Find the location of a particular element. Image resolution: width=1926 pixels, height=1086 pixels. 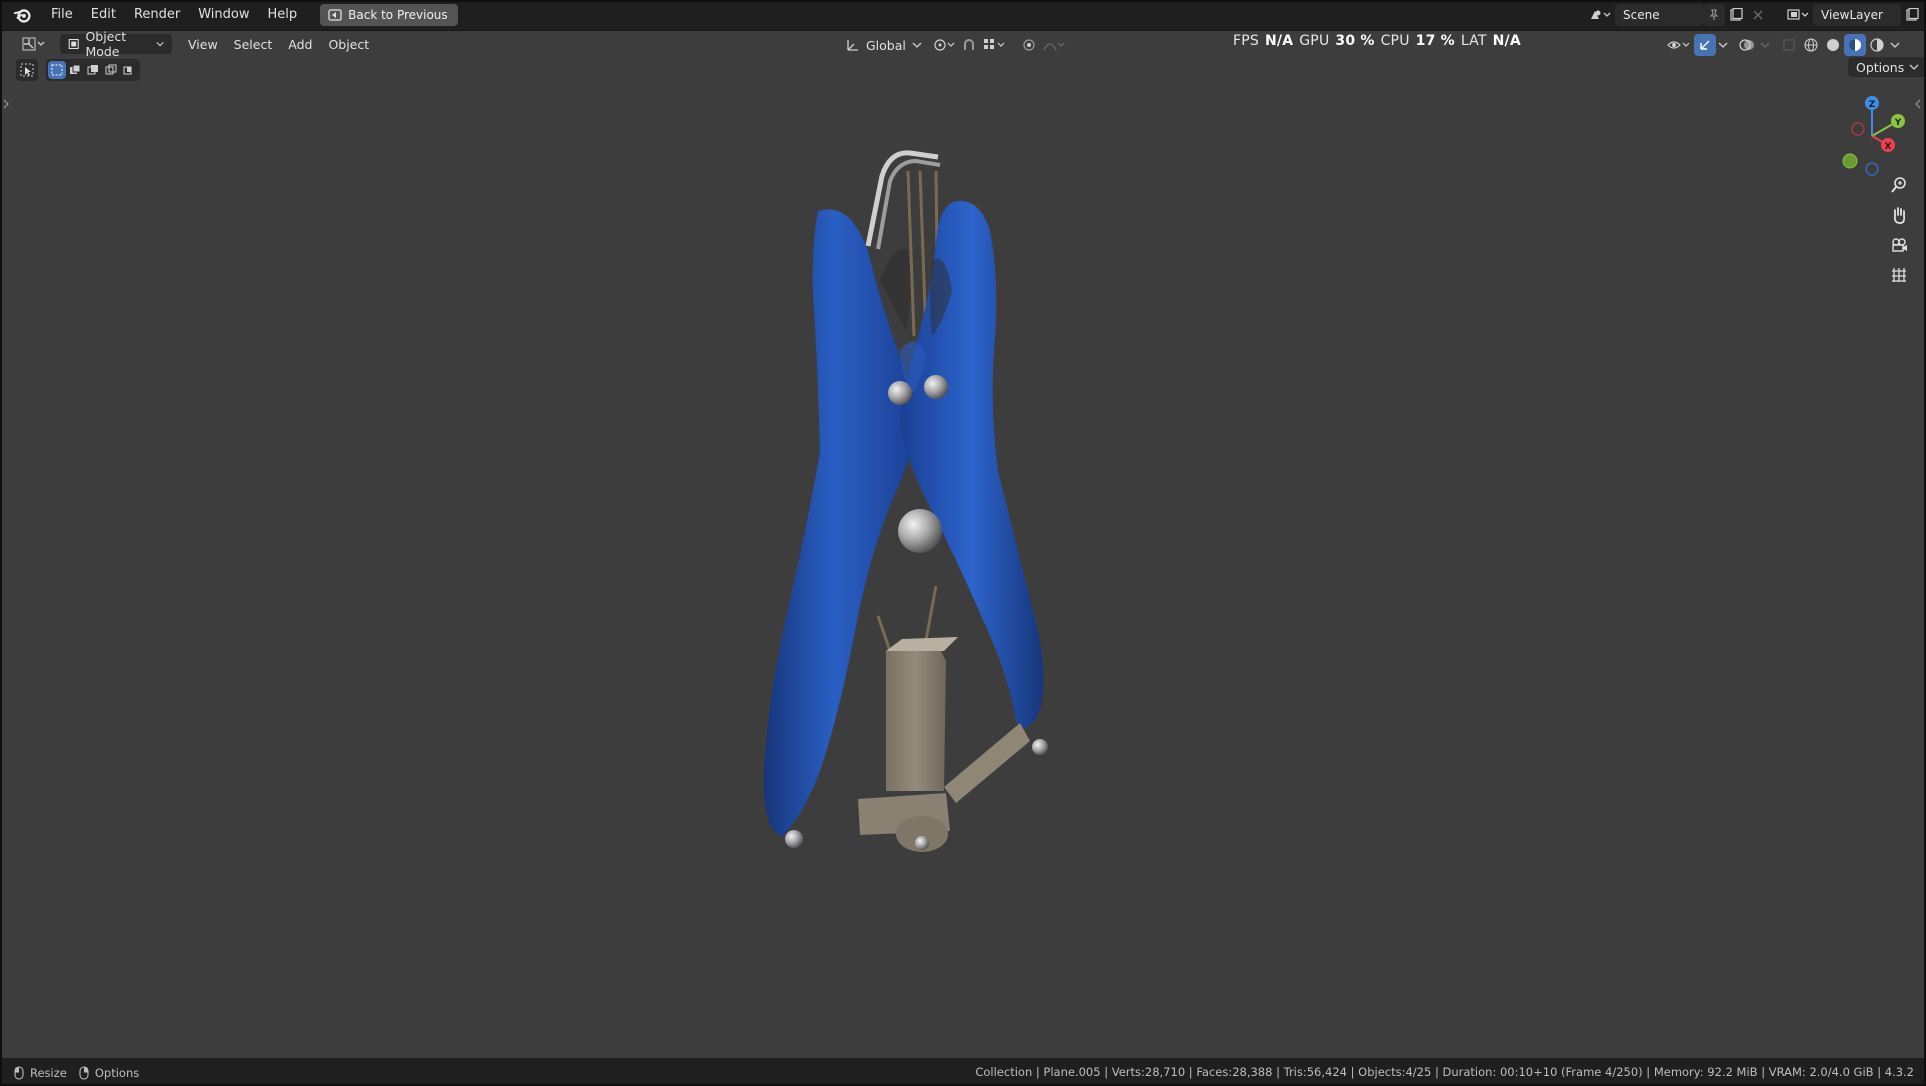

scene-name-field: Scene is located at coordinates (1659, 15).